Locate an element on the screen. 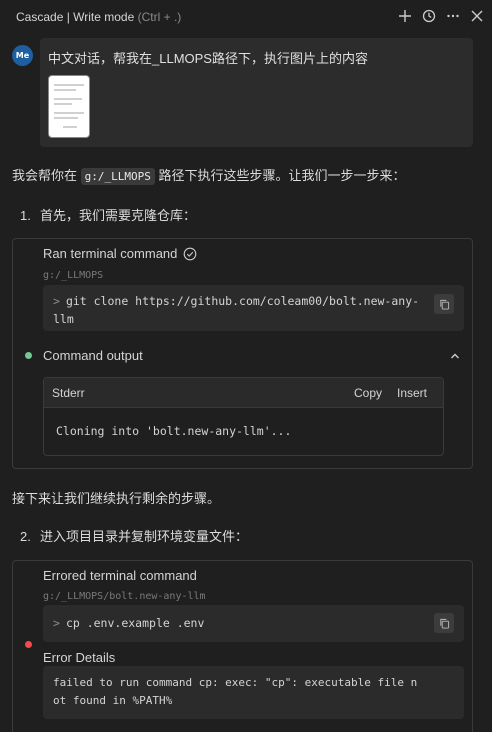 The height and width of the screenshot is (732, 492). stderr-title: Stderr is located at coordinates (68, 393).